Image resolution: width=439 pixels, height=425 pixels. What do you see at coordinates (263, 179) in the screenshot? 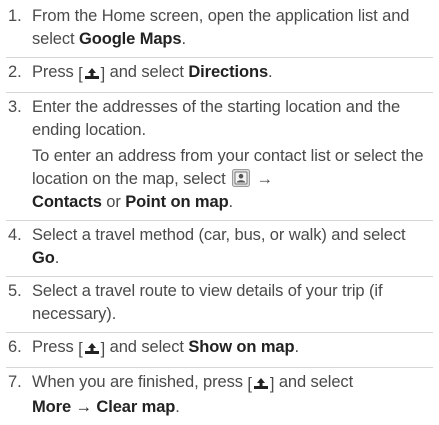
I see `arrow-text: →` at bounding box center [263, 179].